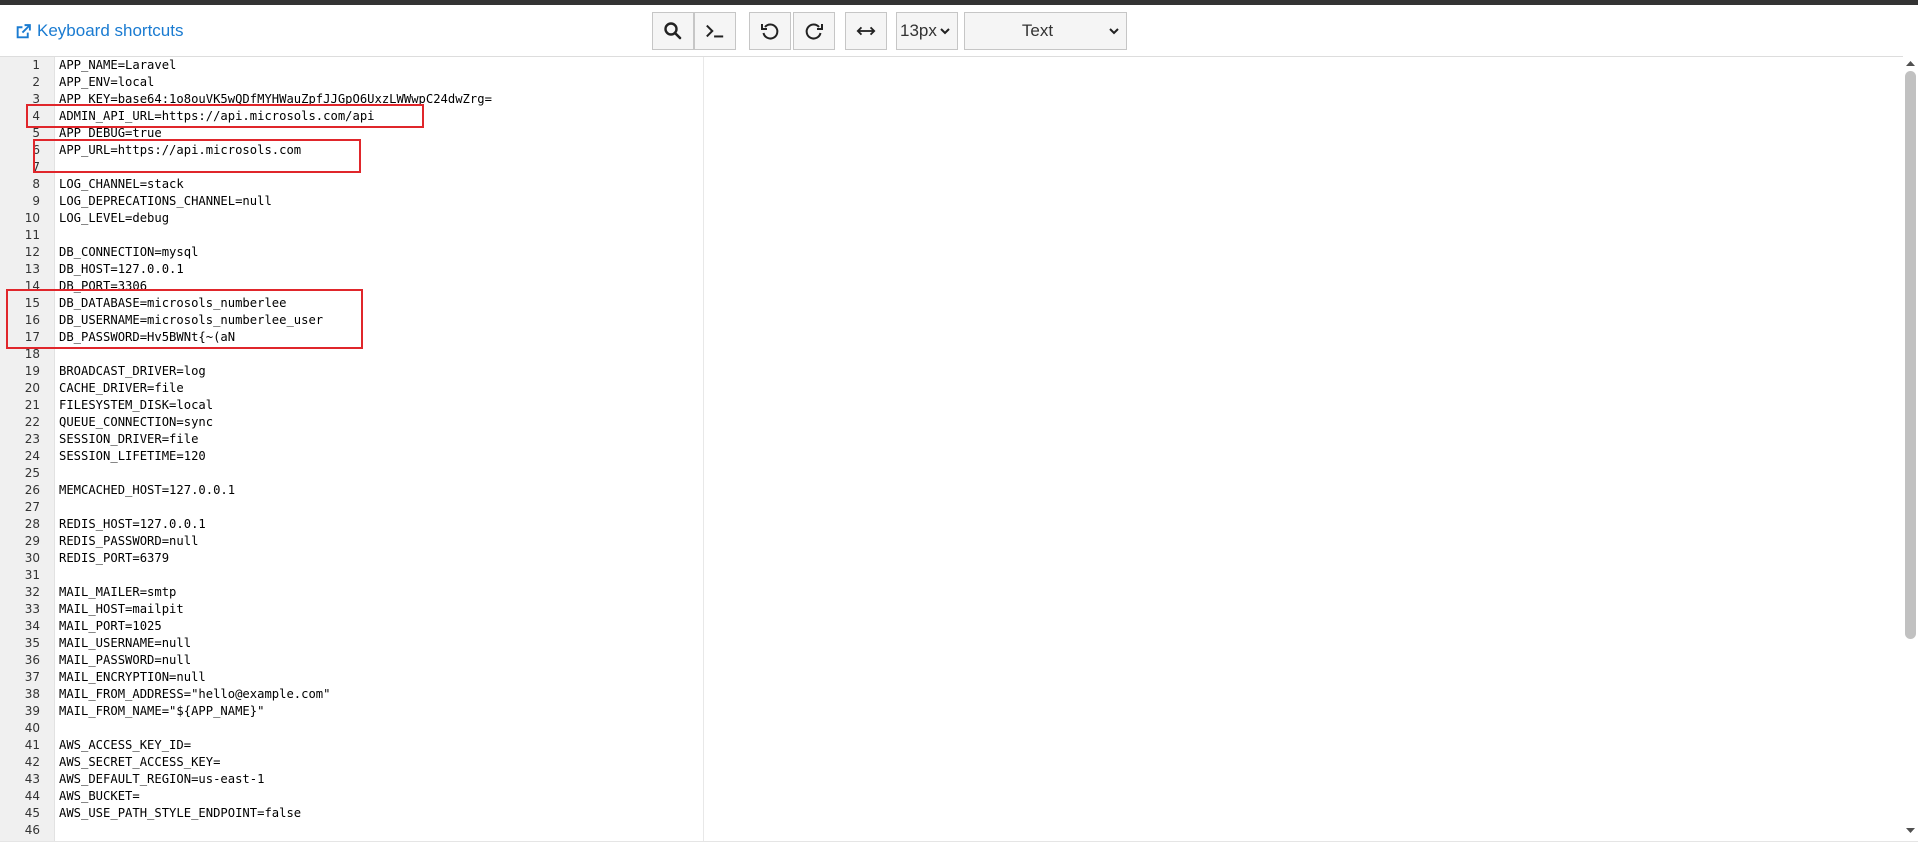 This screenshot has width=1918, height=854. I want to click on code-line: 11, so click(950, 235).